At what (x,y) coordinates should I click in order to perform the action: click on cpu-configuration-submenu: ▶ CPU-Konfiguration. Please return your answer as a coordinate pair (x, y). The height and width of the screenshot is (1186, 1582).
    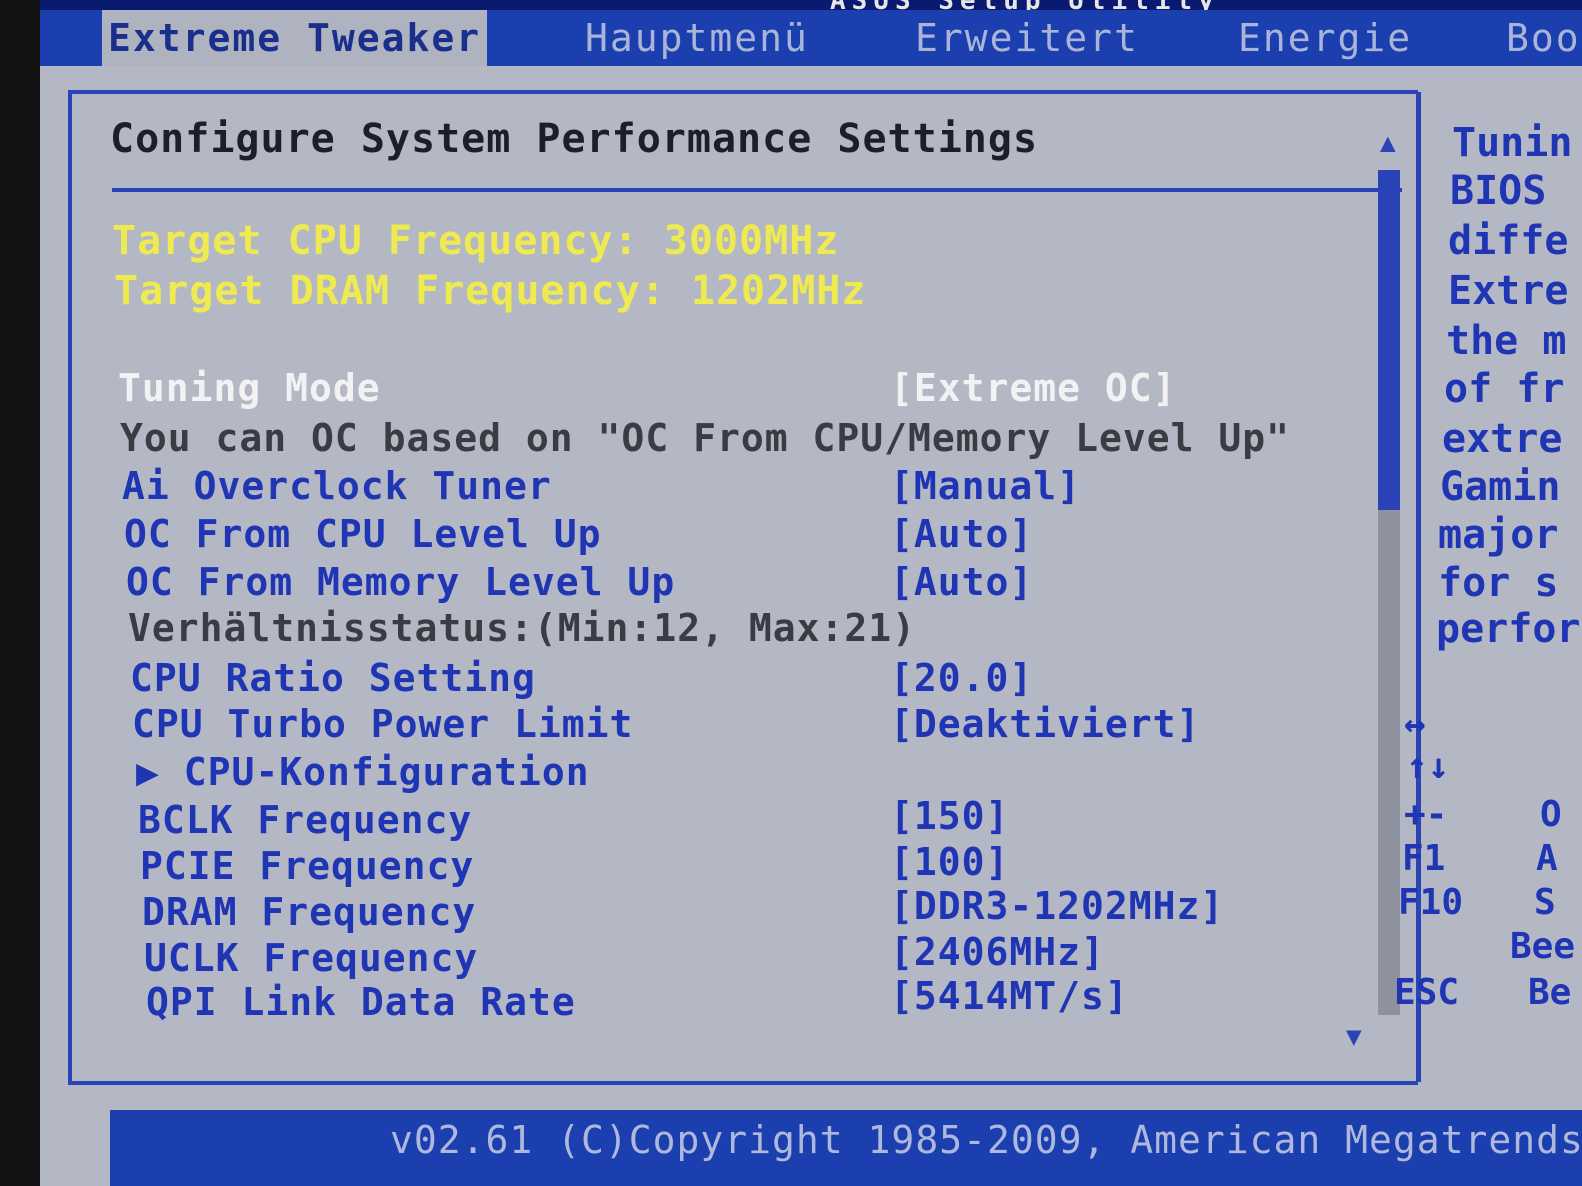
    Looking at the image, I should click on (363, 772).